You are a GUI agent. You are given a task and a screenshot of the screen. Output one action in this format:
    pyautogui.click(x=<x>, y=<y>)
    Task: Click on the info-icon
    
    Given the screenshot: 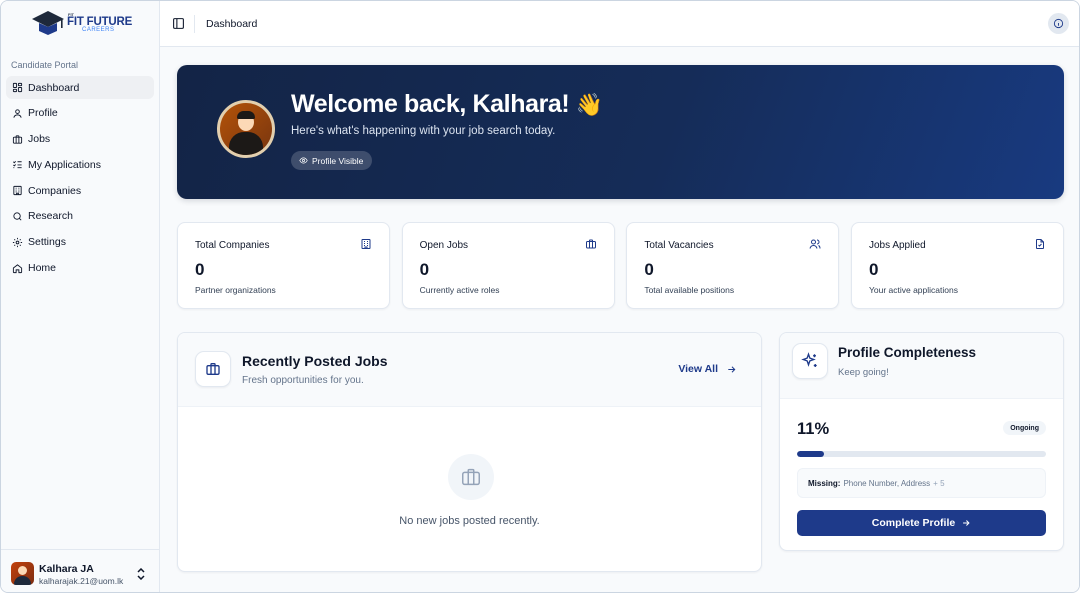 What is the action you would take?
    pyautogui.click(x=1058, y=23)
    